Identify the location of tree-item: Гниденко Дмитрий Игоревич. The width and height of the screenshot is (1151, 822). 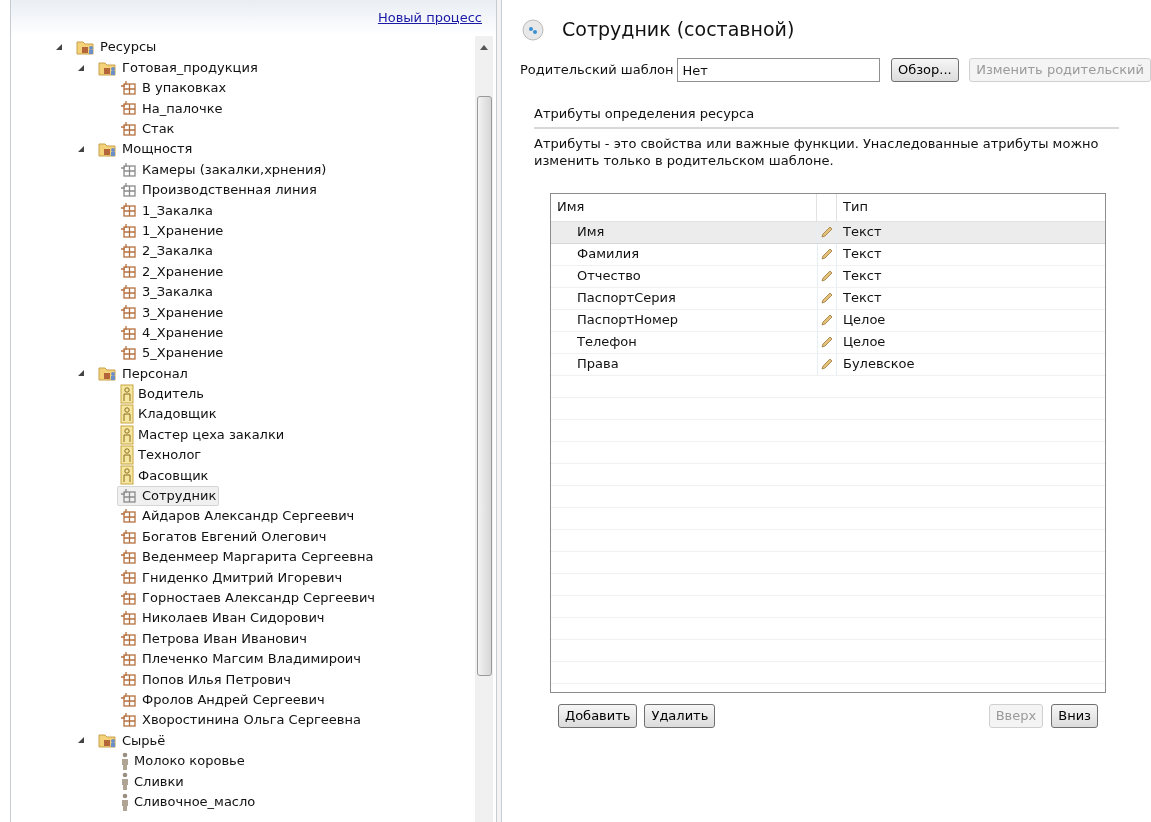
(231, 577).